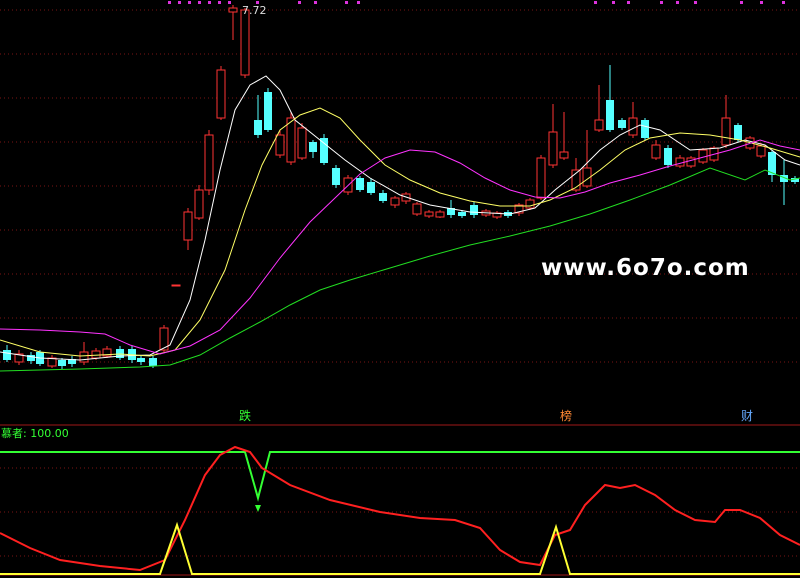 The height and width of the screenshot is (578, 800). I want to click on indicator-title: 慕者: 100.00, so click(35, 434).